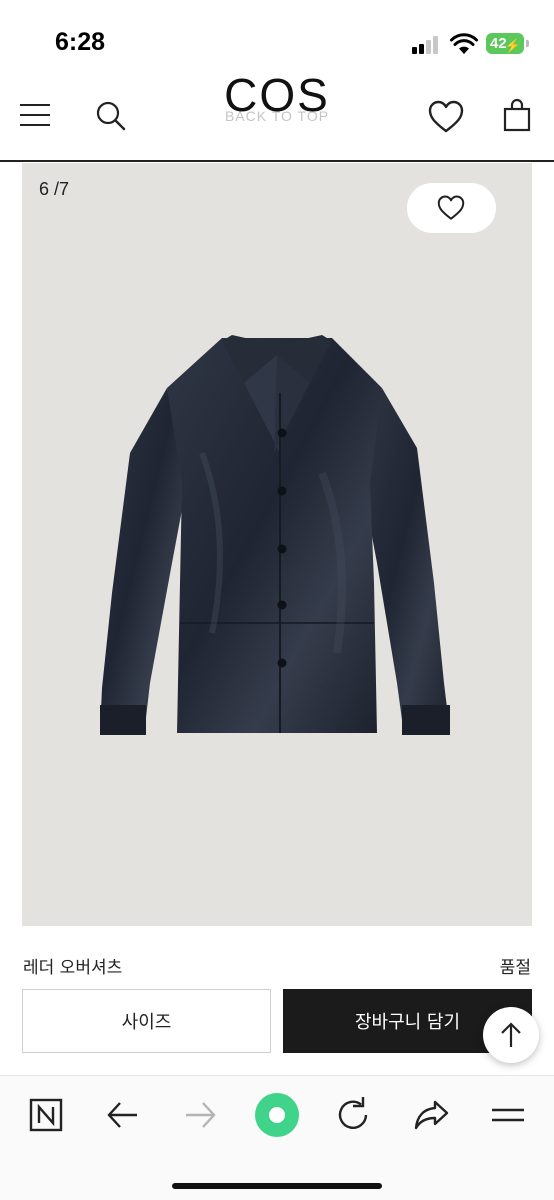 Image resolution: width=554 pixels, height=1200 pixels. What do you see at coordinates (277, 1186) in the screenshot?
I see `home-indicator` at bounding box center [277, 1186].